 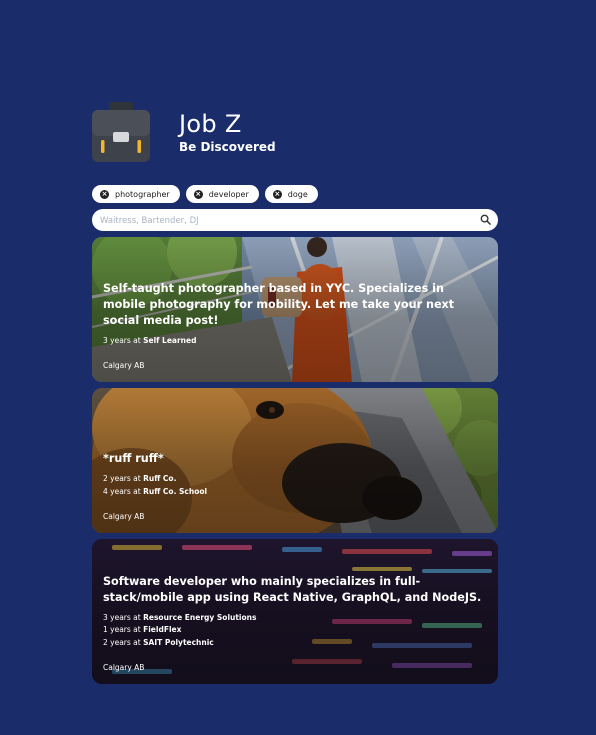 I want to click on app-header: Job Z Be Discovered, so click(x=302, y=133).